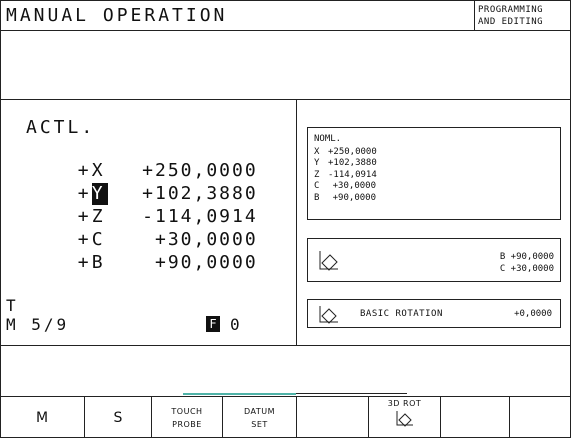 Image resolution: width=571 pixels, height=438 pixels. What do you see at coordinates (526, 257) in the screenshot?
I see `tilt-value-b: B +90,0000` at bounding box center [526, 257].